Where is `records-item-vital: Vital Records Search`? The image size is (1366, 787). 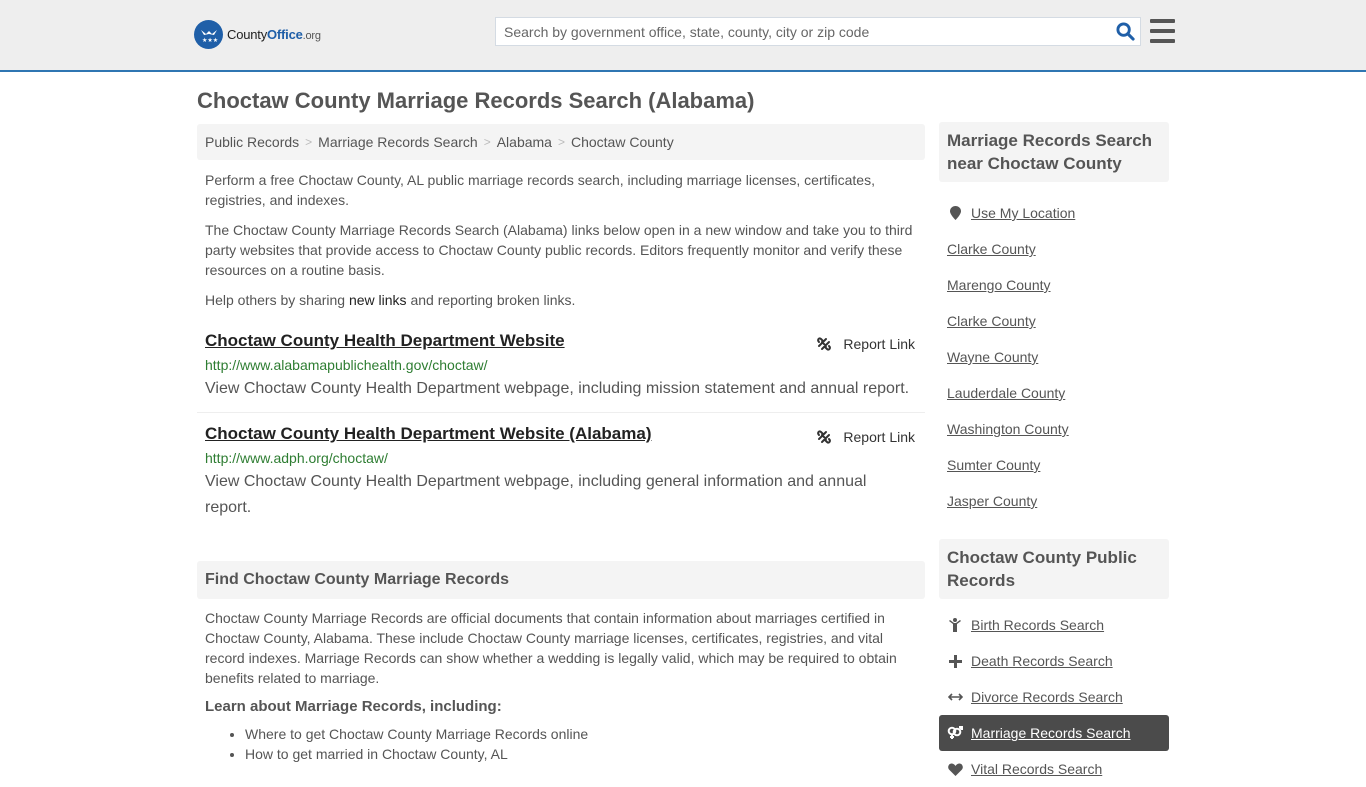
records-item-vital: Vital Records Search is located at coordinates (1054, 769).